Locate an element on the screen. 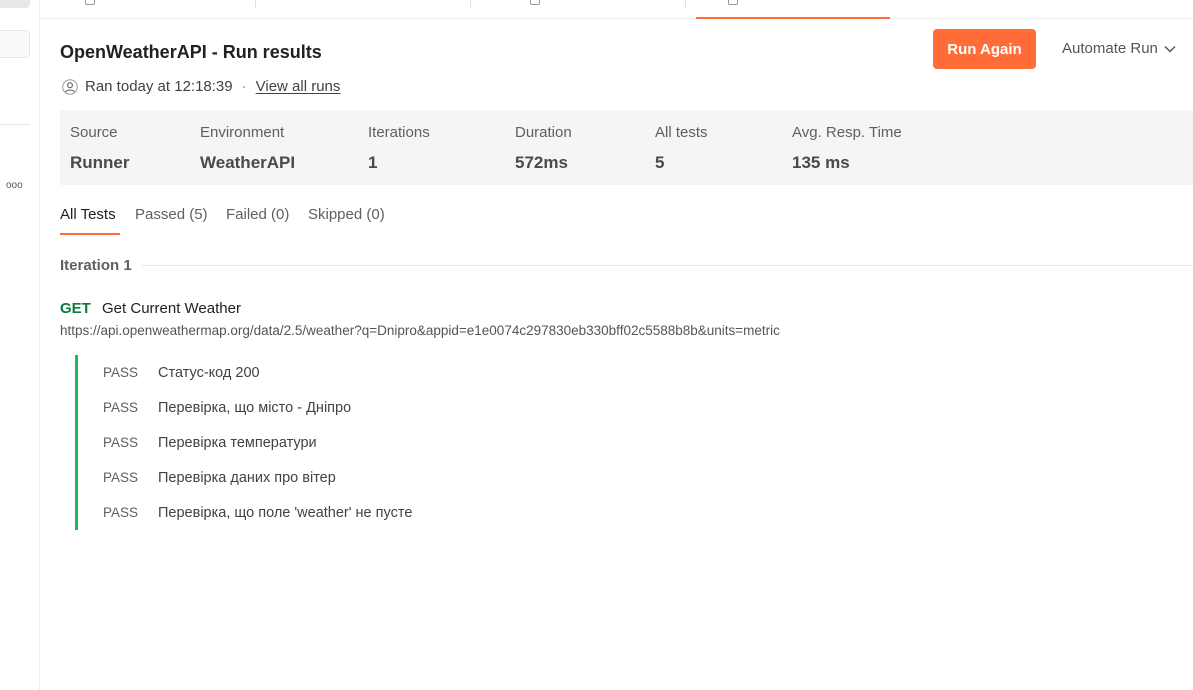 This screenshot has height=690, width=1193. stat-label: Avg. Resp. Time is located at coordinates (847, 132).